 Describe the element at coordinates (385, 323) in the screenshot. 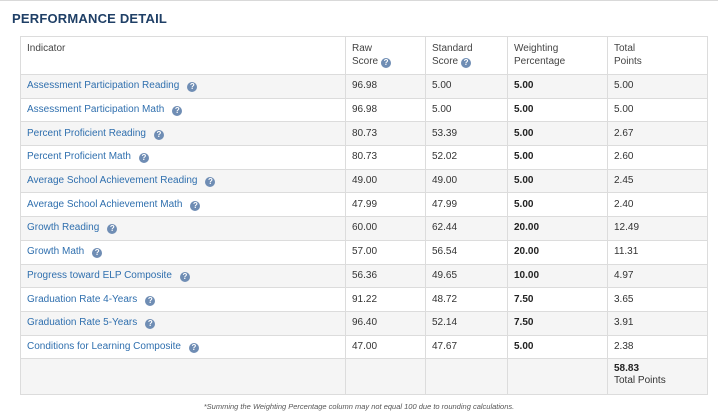

I see `raw-score-cell: 96.40` at that location.